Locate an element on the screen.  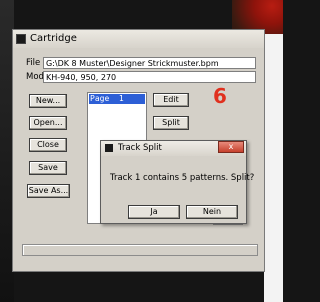
yes-button: Ja is located at coordinates (154, 212).